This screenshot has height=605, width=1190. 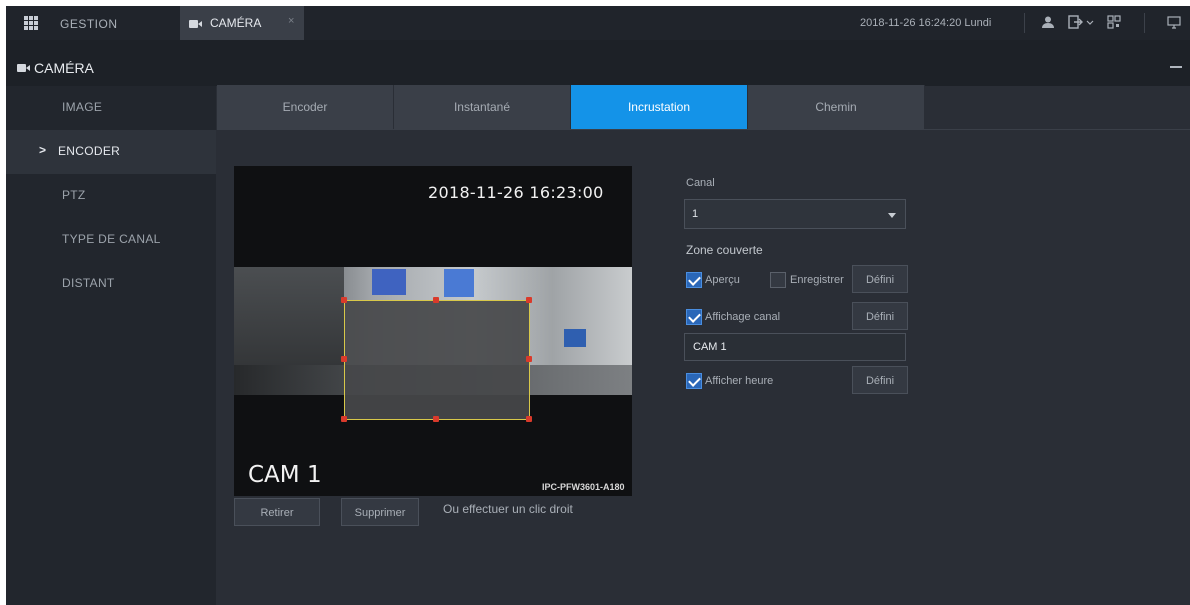 I want to click on sidebar-item-encoder: > ENCODER, so click(x=111, y=152).